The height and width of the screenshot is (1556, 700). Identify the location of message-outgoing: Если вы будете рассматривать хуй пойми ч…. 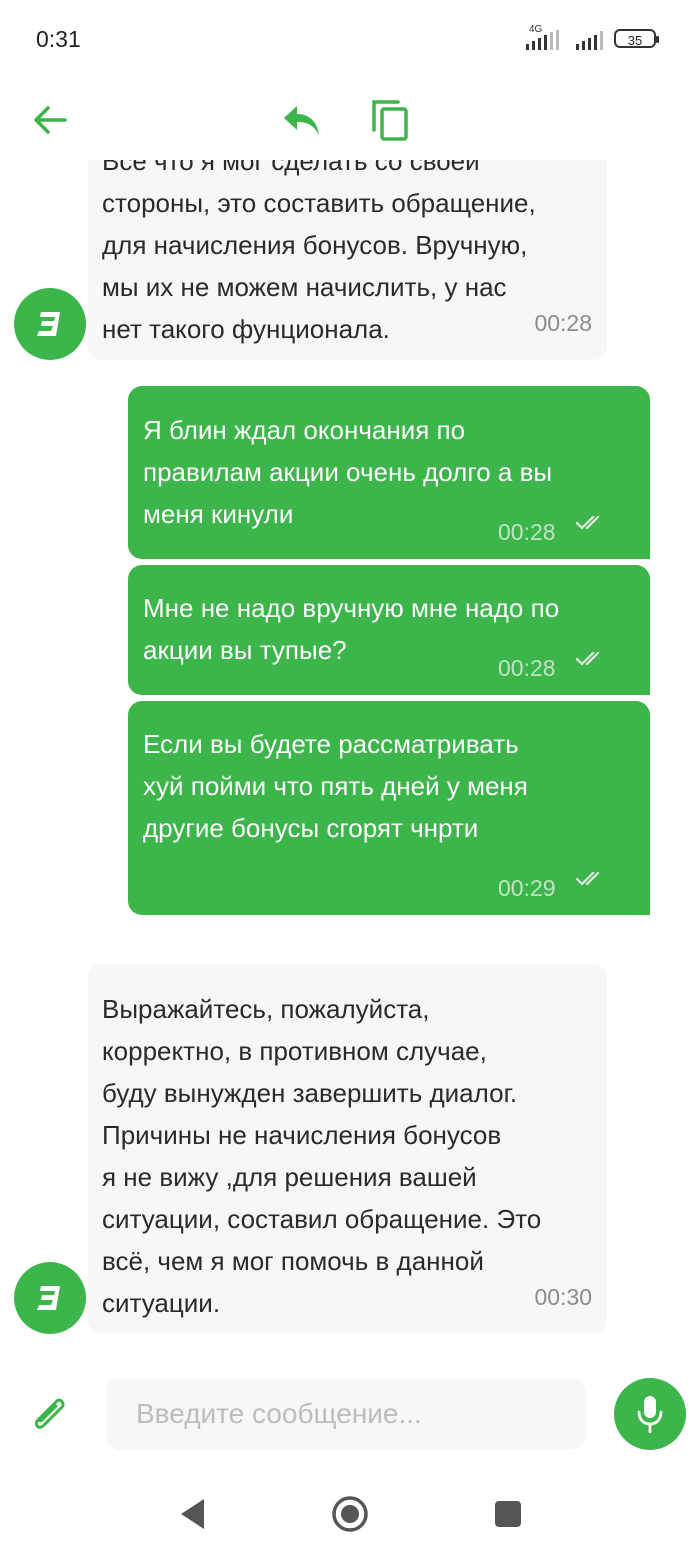
(389, 808).